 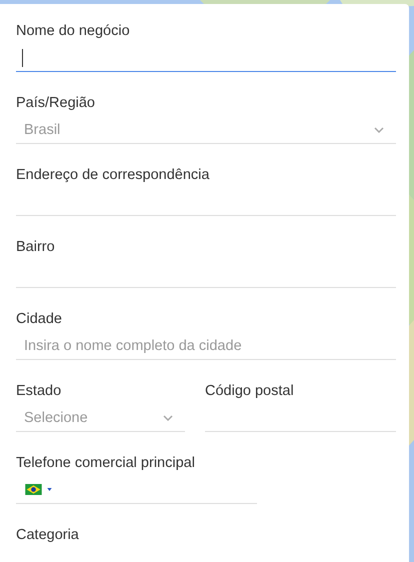 What do you see at coordinates (73, 31) in the screenshot?
I see `field-label: Nome do negócio` at bounding box center [73, 31].